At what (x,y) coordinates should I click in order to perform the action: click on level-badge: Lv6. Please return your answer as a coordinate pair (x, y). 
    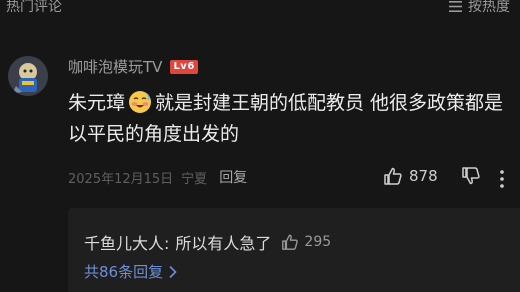
    Looking at the image, I should click on (184, 66).